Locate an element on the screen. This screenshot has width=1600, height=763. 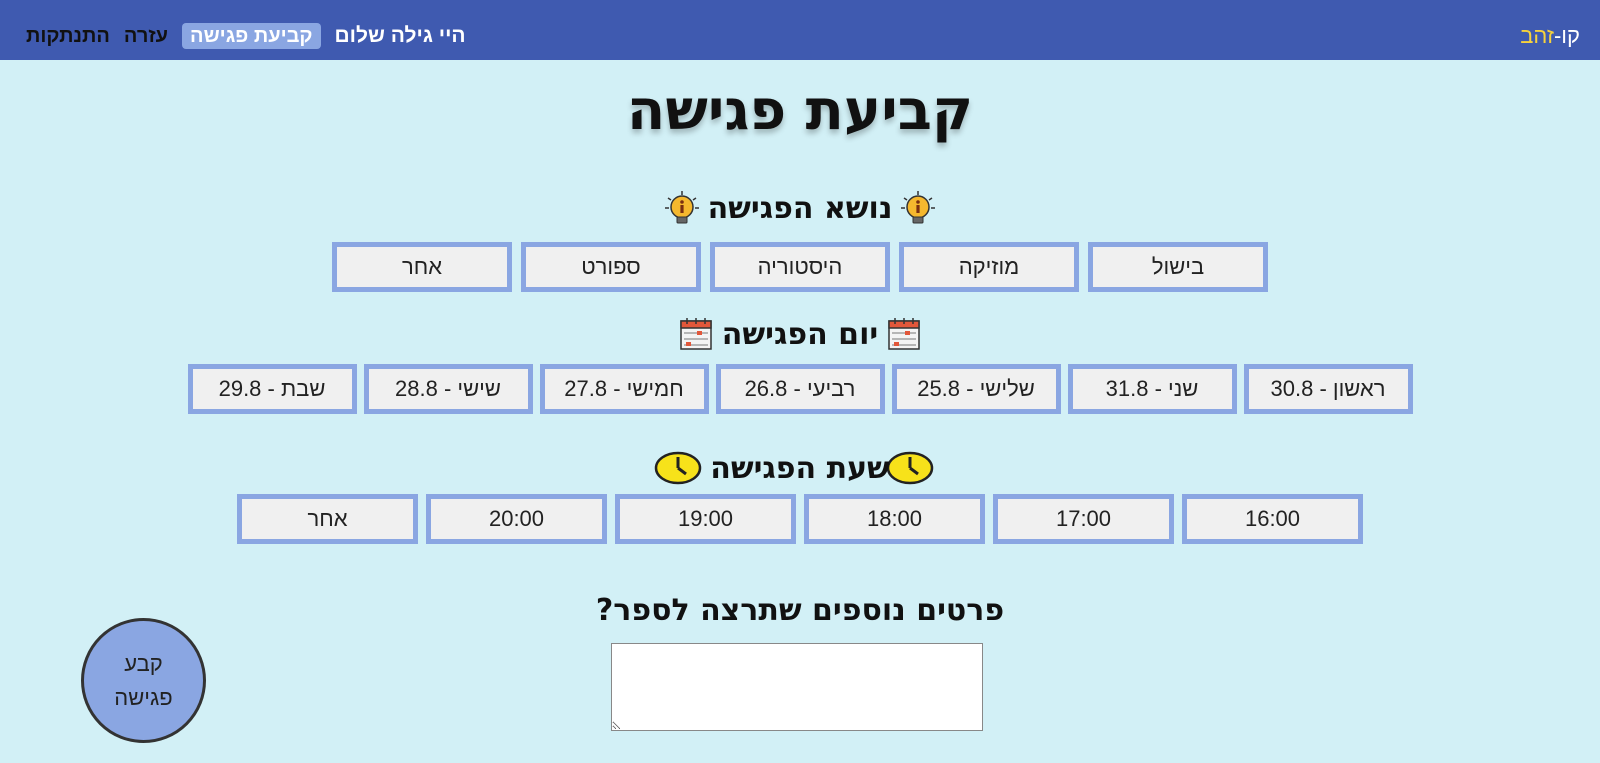
schedule-meeting-button: קבע פגישה is located at coordinates (143, 680).